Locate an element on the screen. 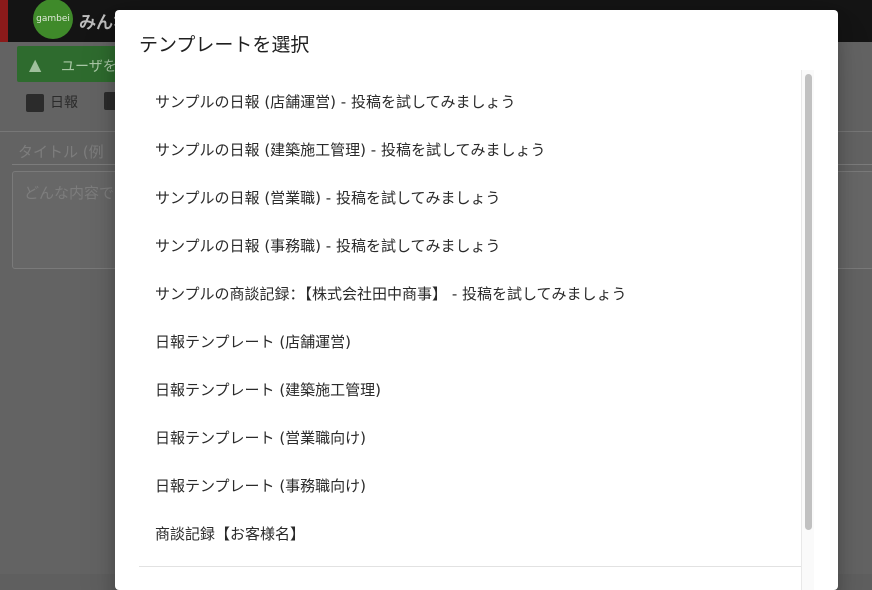  person-add-icon: ▲ is located at coordinates (35, 64).